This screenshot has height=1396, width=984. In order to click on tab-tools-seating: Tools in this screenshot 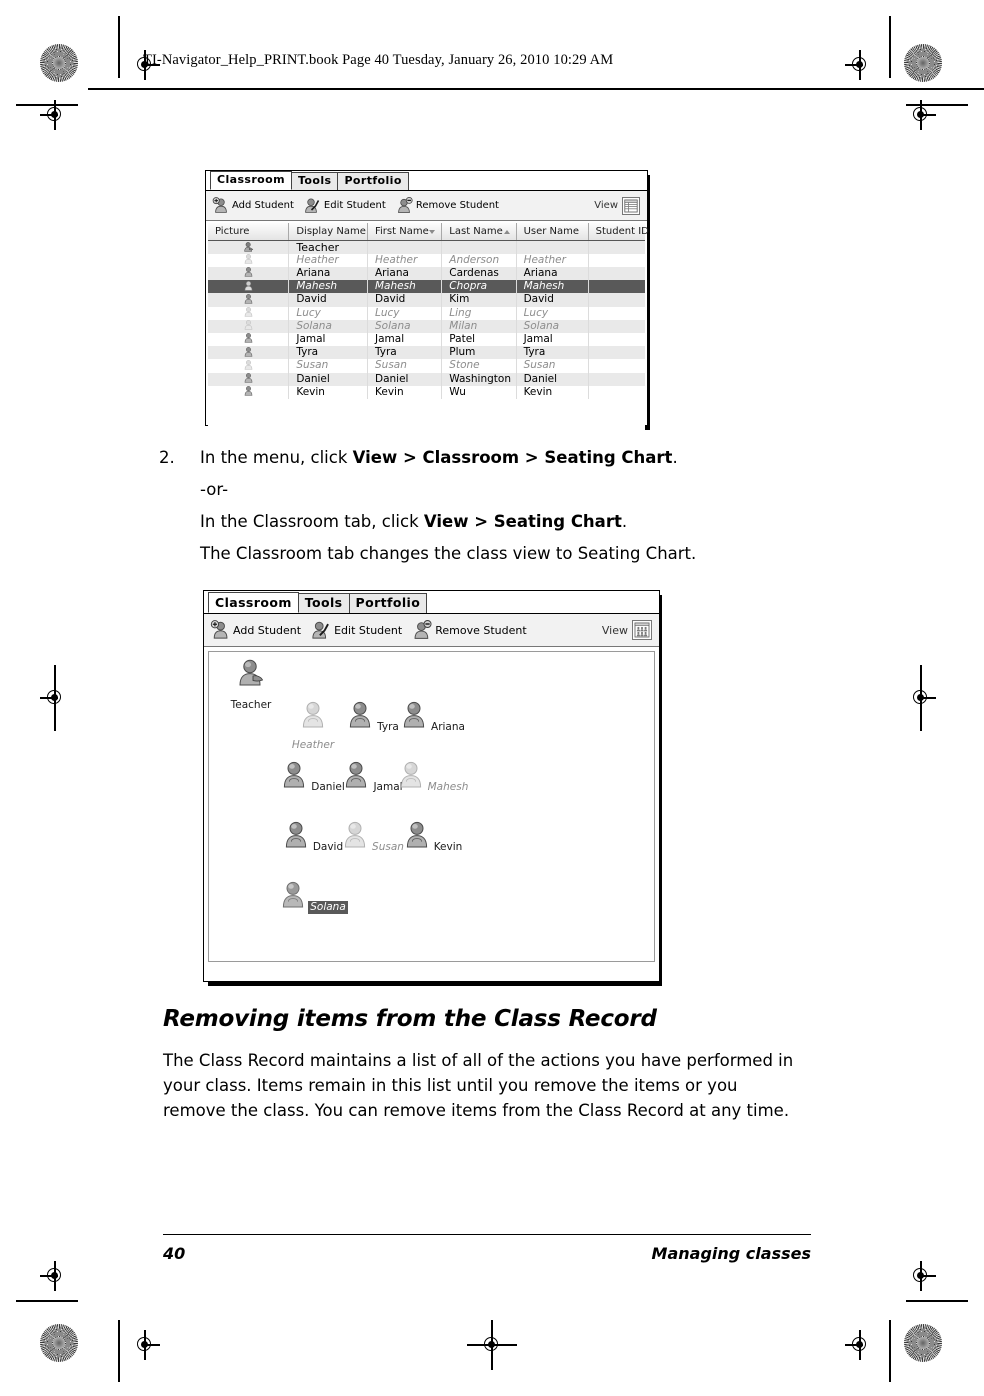, I will do `click(323, 603)`.